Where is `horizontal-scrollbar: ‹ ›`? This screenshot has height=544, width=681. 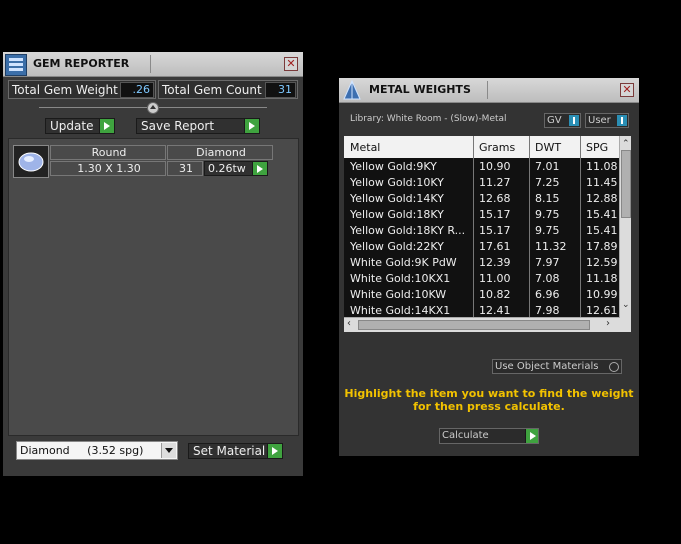 horizontal-scrollbar: ‹ › is located at coordinates (482, 324).